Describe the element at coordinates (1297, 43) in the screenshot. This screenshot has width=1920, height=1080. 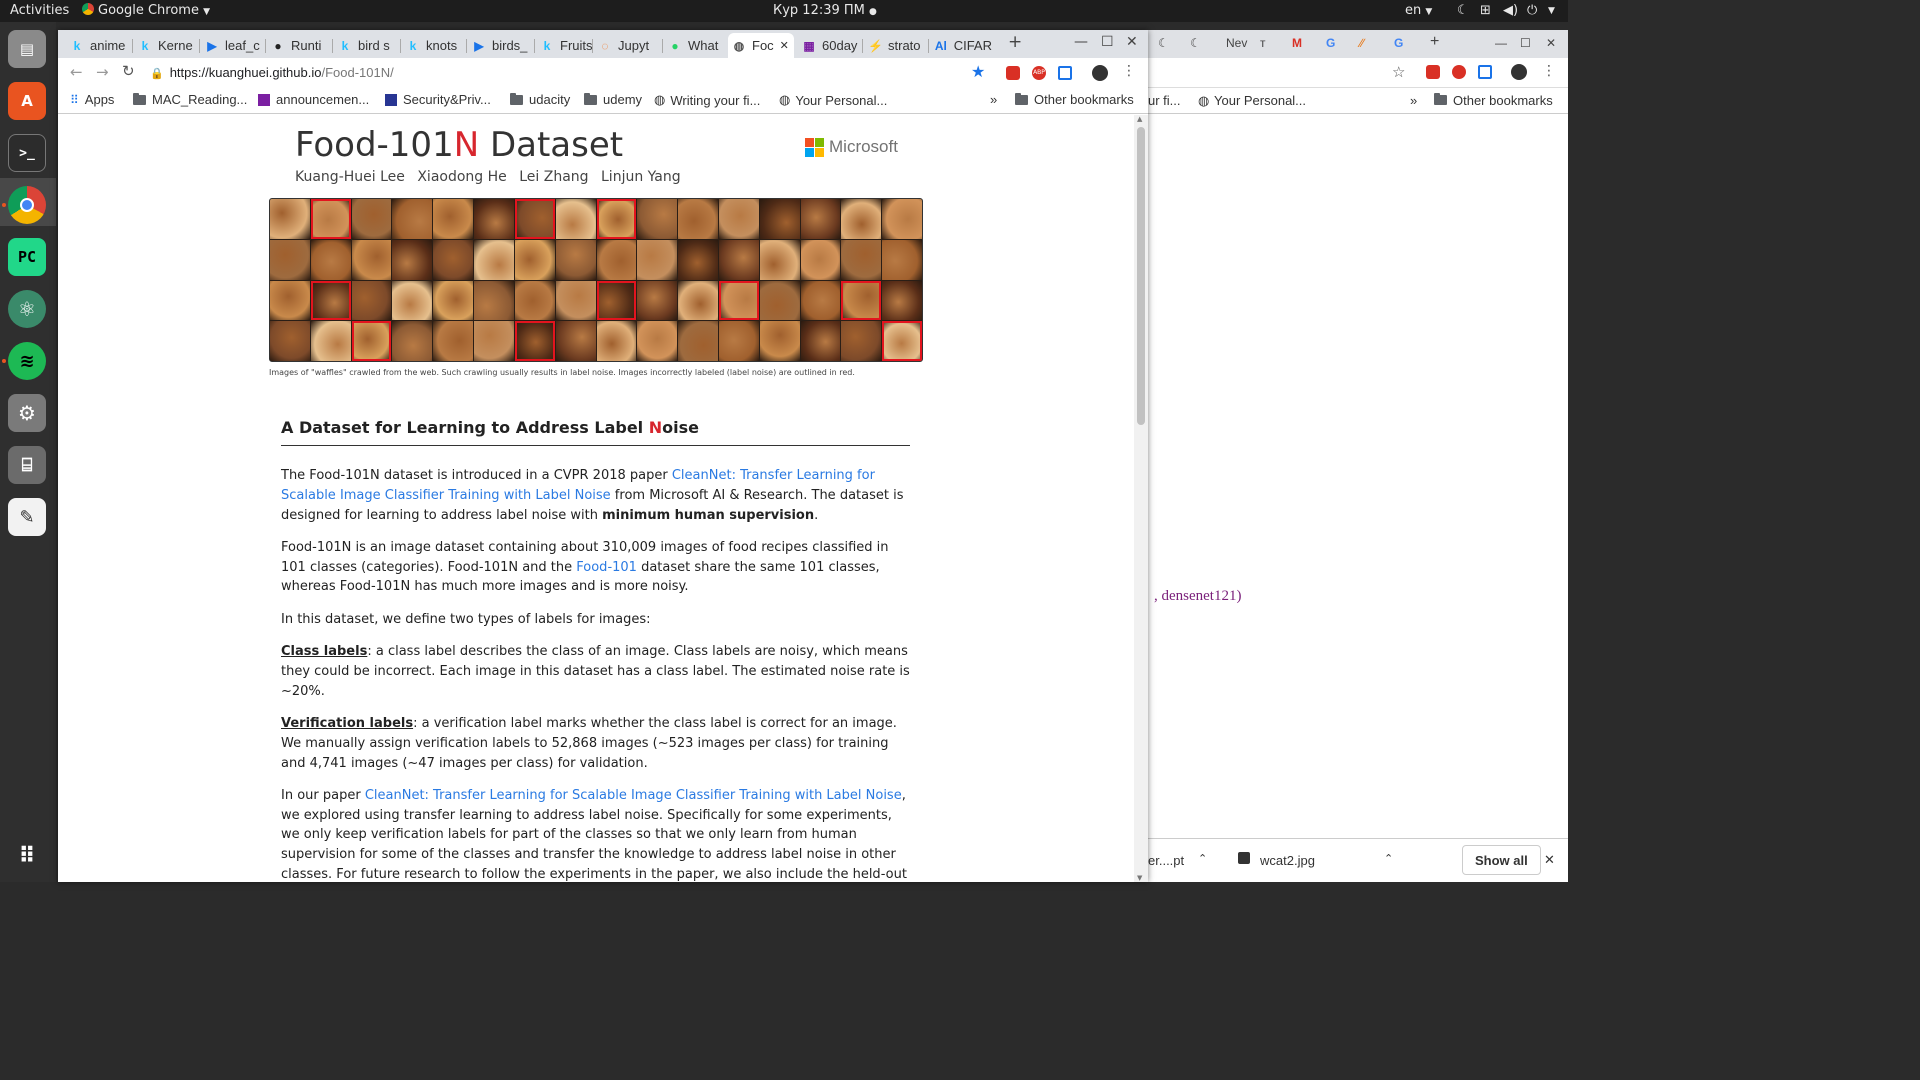
I see `gmail-icon: M` at that location.